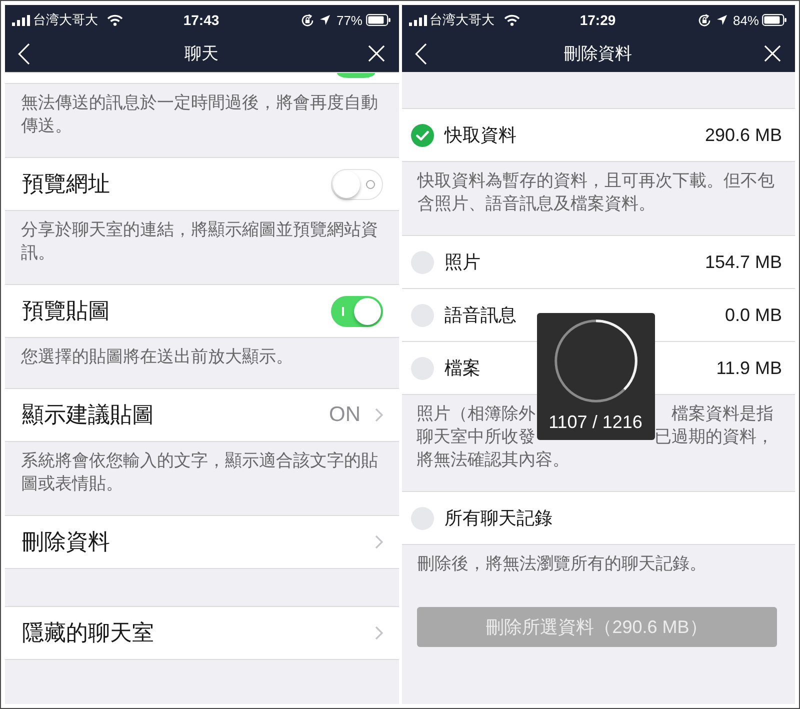  I want to click on progress-count: 1107 / 1216, so click(595, 422).